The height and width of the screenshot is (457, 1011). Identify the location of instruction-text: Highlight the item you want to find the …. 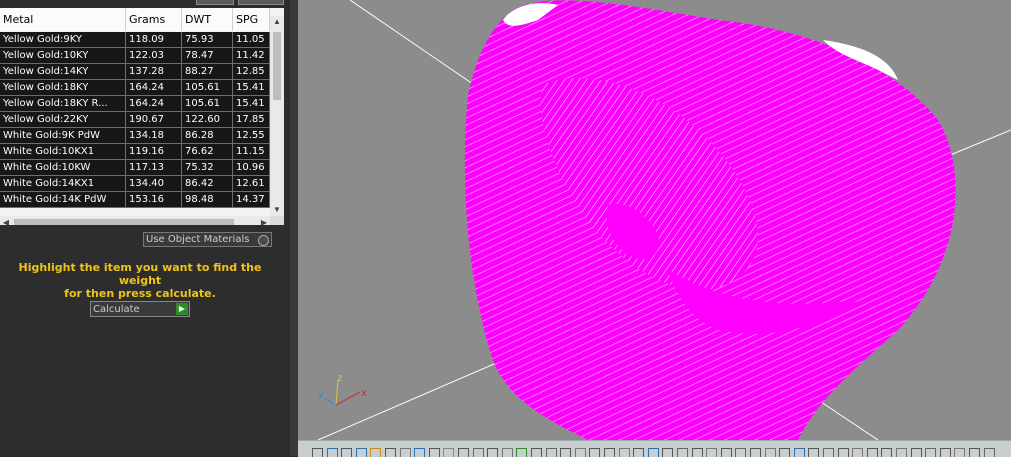
(140, 280).